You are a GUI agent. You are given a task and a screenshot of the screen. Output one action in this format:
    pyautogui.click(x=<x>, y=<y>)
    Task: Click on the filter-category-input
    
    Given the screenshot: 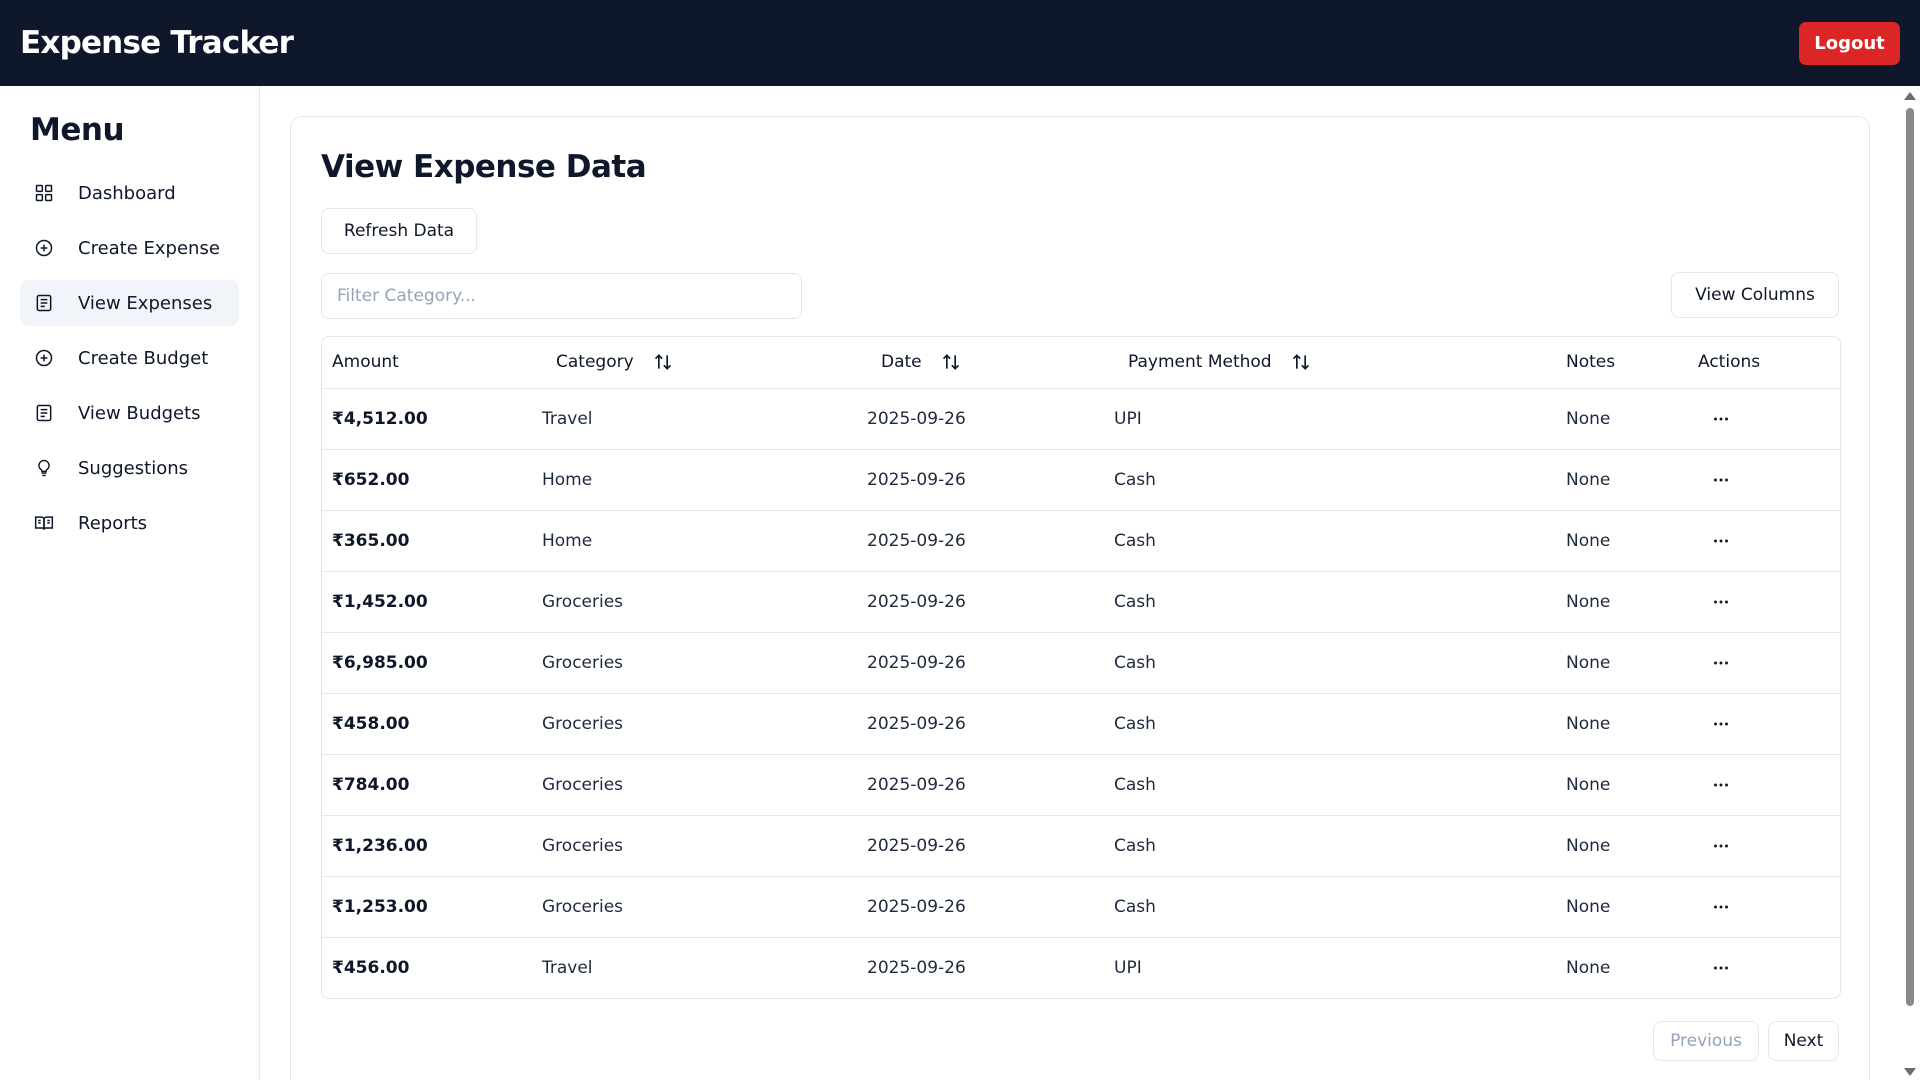 What is the action you would take?
    pyautogui.click(x=561, y=296)
    